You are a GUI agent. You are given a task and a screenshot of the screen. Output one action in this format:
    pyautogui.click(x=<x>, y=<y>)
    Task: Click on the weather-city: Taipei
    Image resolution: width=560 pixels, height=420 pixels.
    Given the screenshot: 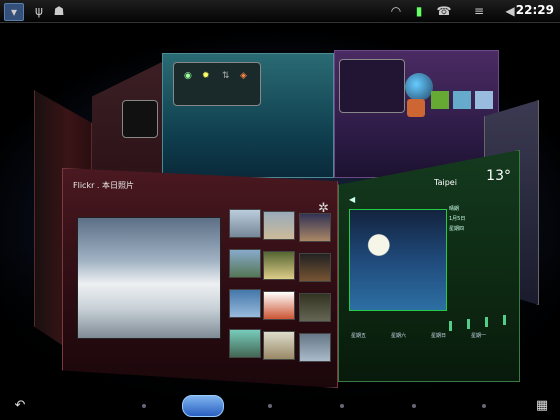 What is the action you would take?
    pyautogui.click(x=445, y=182)
    